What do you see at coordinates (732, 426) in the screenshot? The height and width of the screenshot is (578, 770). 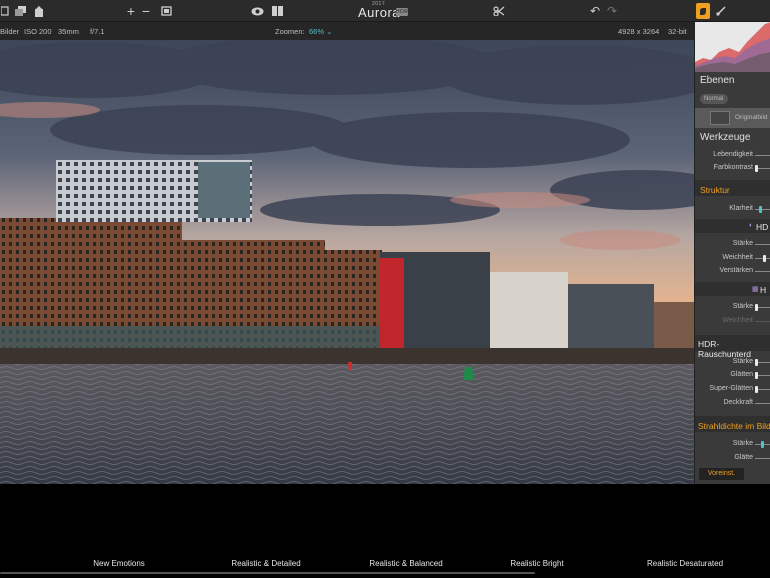 I see `density-title: Strahldichte im Bild` at bounding box center [732, 426].